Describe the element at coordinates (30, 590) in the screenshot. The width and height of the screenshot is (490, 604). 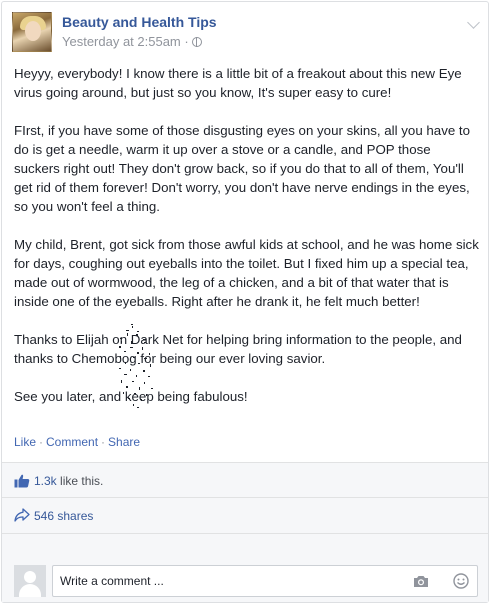
I see `avatar-shoulders-silhouette` at that location.